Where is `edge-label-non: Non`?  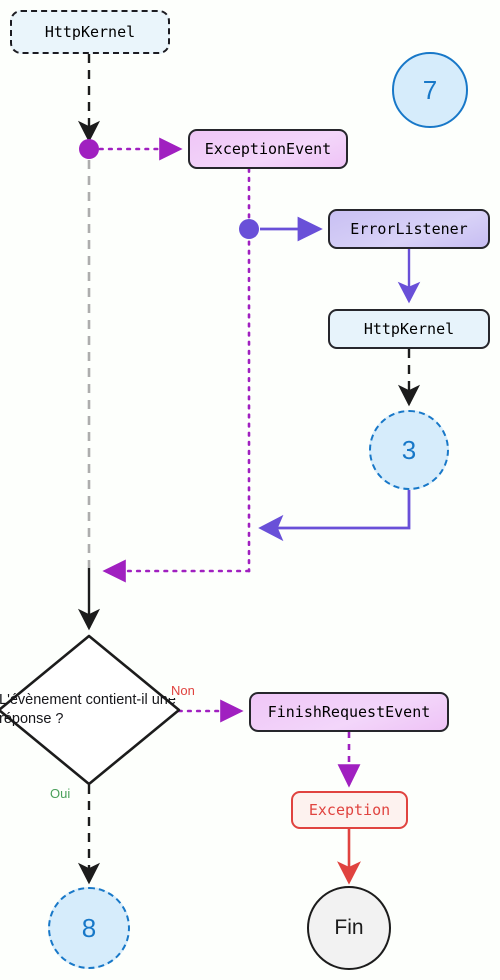
edge-label-non: Non is located at coordinates (183, 690).